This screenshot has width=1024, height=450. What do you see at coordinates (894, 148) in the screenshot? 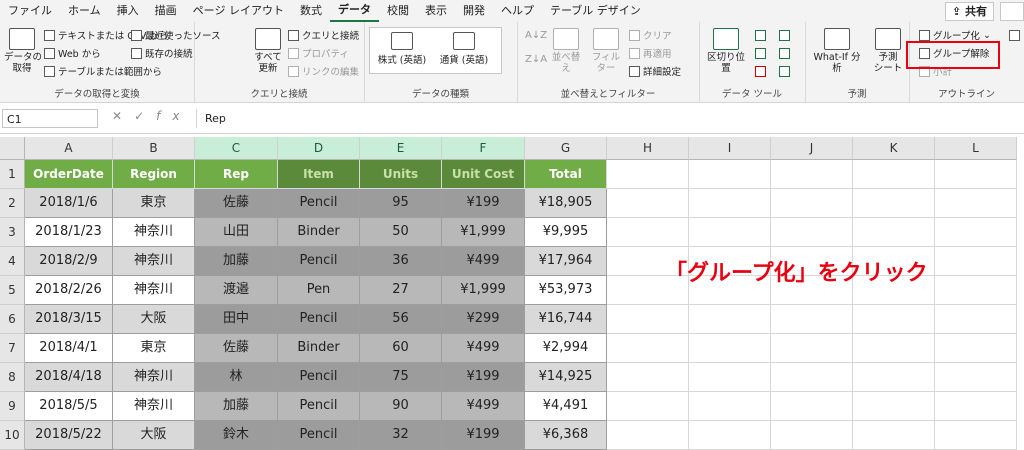
I see `column-header-k: K` at bounding box center [894, 148].